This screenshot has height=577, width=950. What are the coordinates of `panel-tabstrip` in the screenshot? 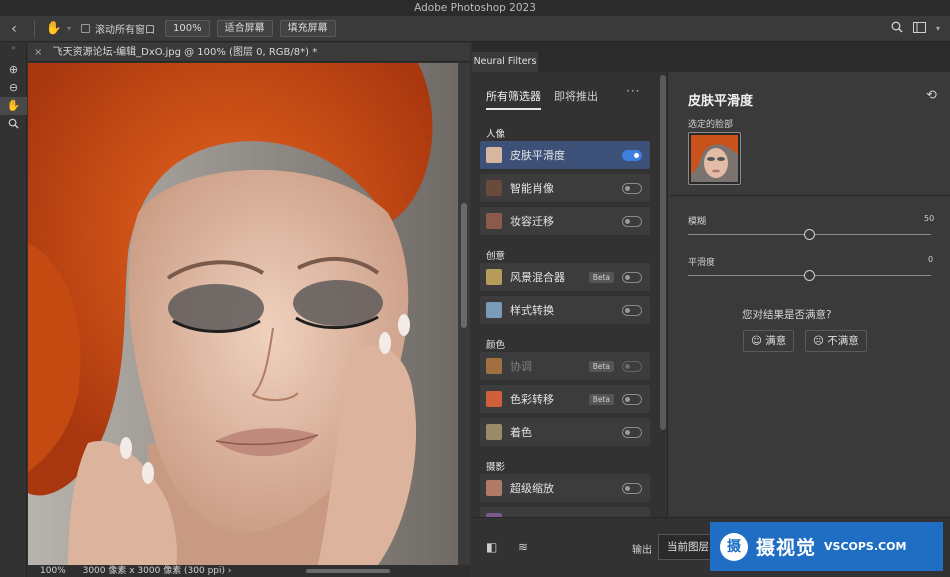 It's located at (711, 57).